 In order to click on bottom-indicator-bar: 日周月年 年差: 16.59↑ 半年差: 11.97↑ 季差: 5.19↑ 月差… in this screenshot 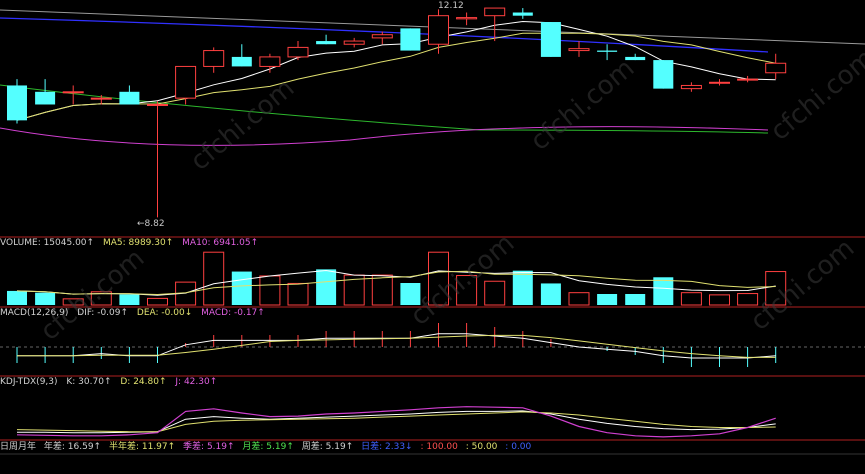, I will do `click(268, 447)`.